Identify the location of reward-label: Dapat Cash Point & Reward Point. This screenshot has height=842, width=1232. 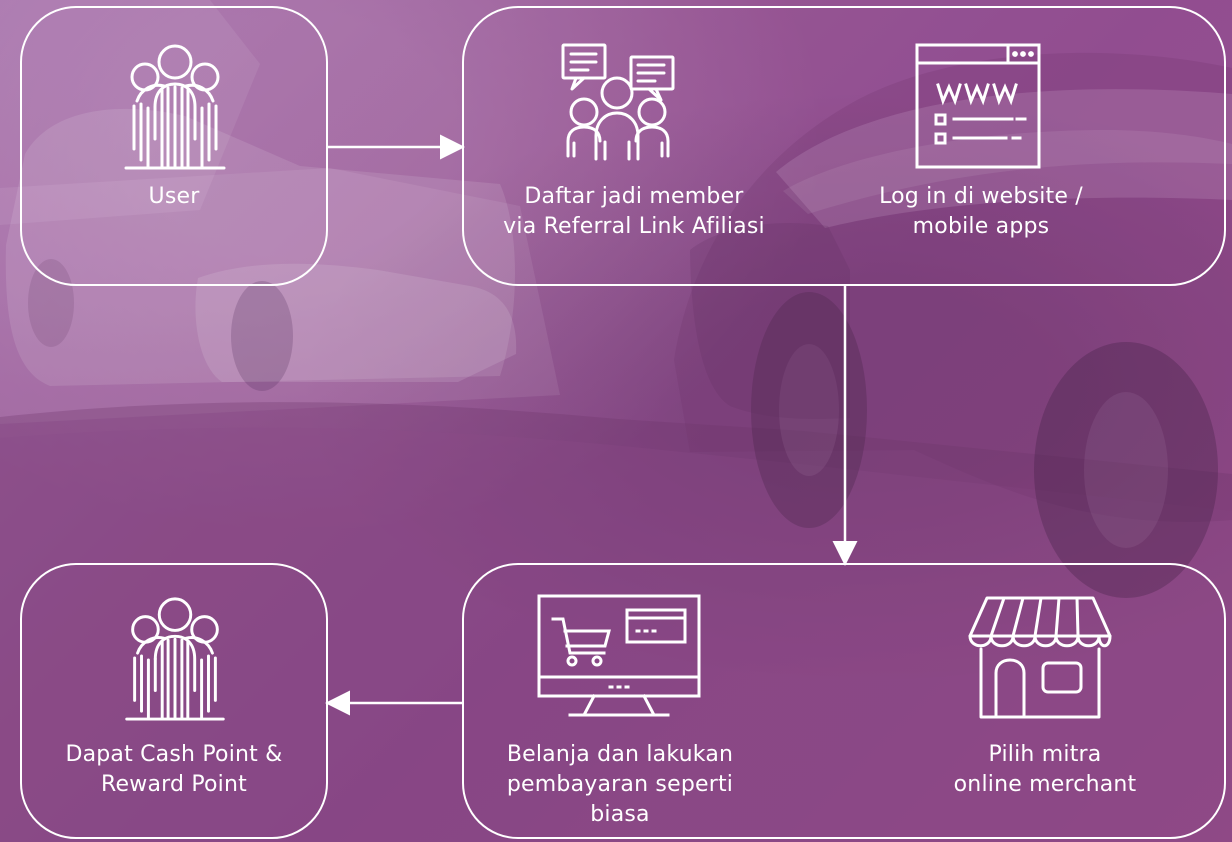
(174, 769).